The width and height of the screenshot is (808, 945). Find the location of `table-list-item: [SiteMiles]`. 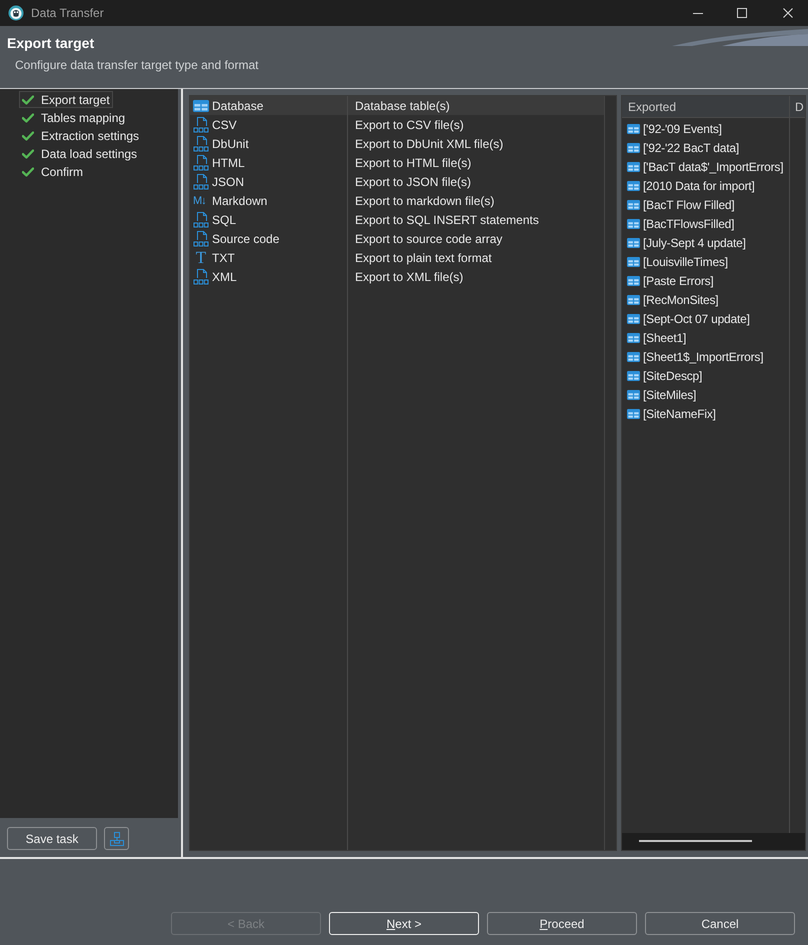

table-list-item: [SiteMiles] is located at coordinates (705, 394).